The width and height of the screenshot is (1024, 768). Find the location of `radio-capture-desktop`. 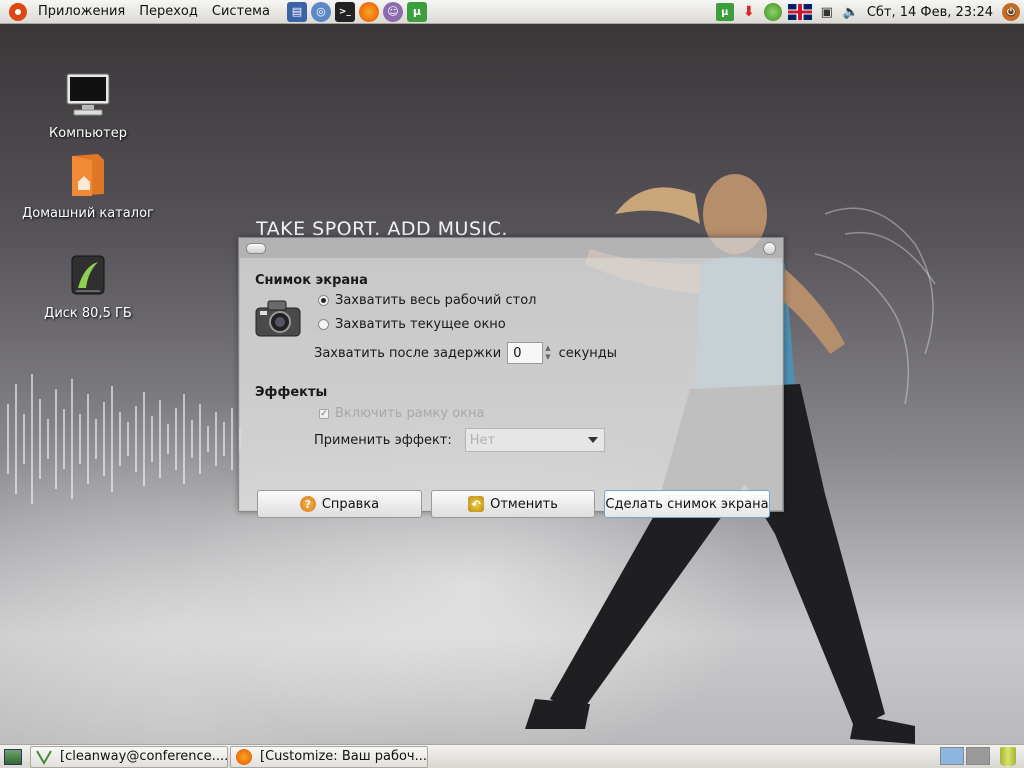

radio-capture-desktop is located at coordinates (323, 300).